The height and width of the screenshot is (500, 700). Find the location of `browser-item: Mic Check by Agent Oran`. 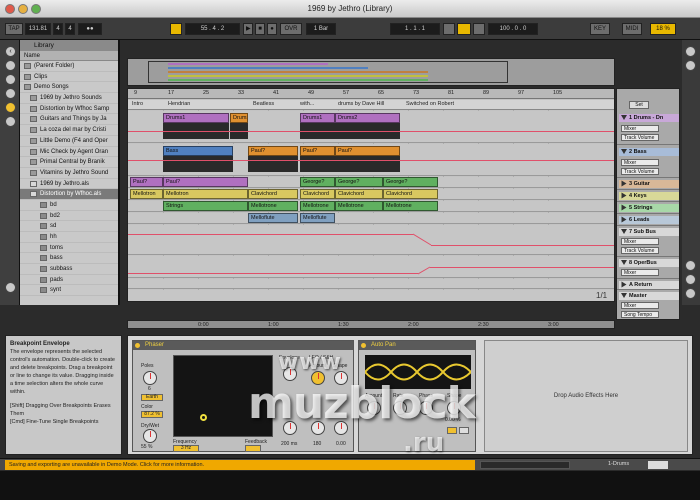

browser-item: Mic Check by Agent Oran is located at coordinates (69, 152).